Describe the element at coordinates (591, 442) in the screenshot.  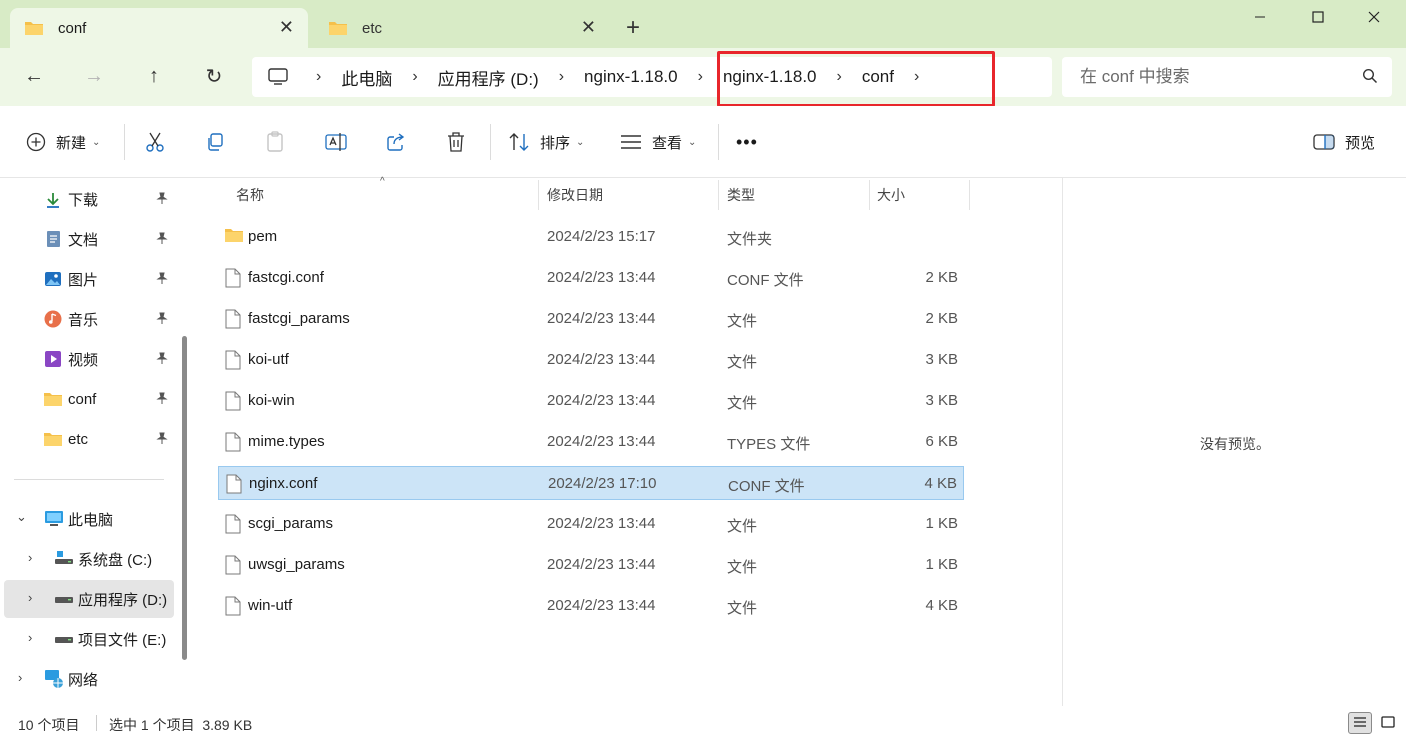
I see `file-row: mime.types 2024/2/23 13:44 TYPES 文件 6 KB` at that location.